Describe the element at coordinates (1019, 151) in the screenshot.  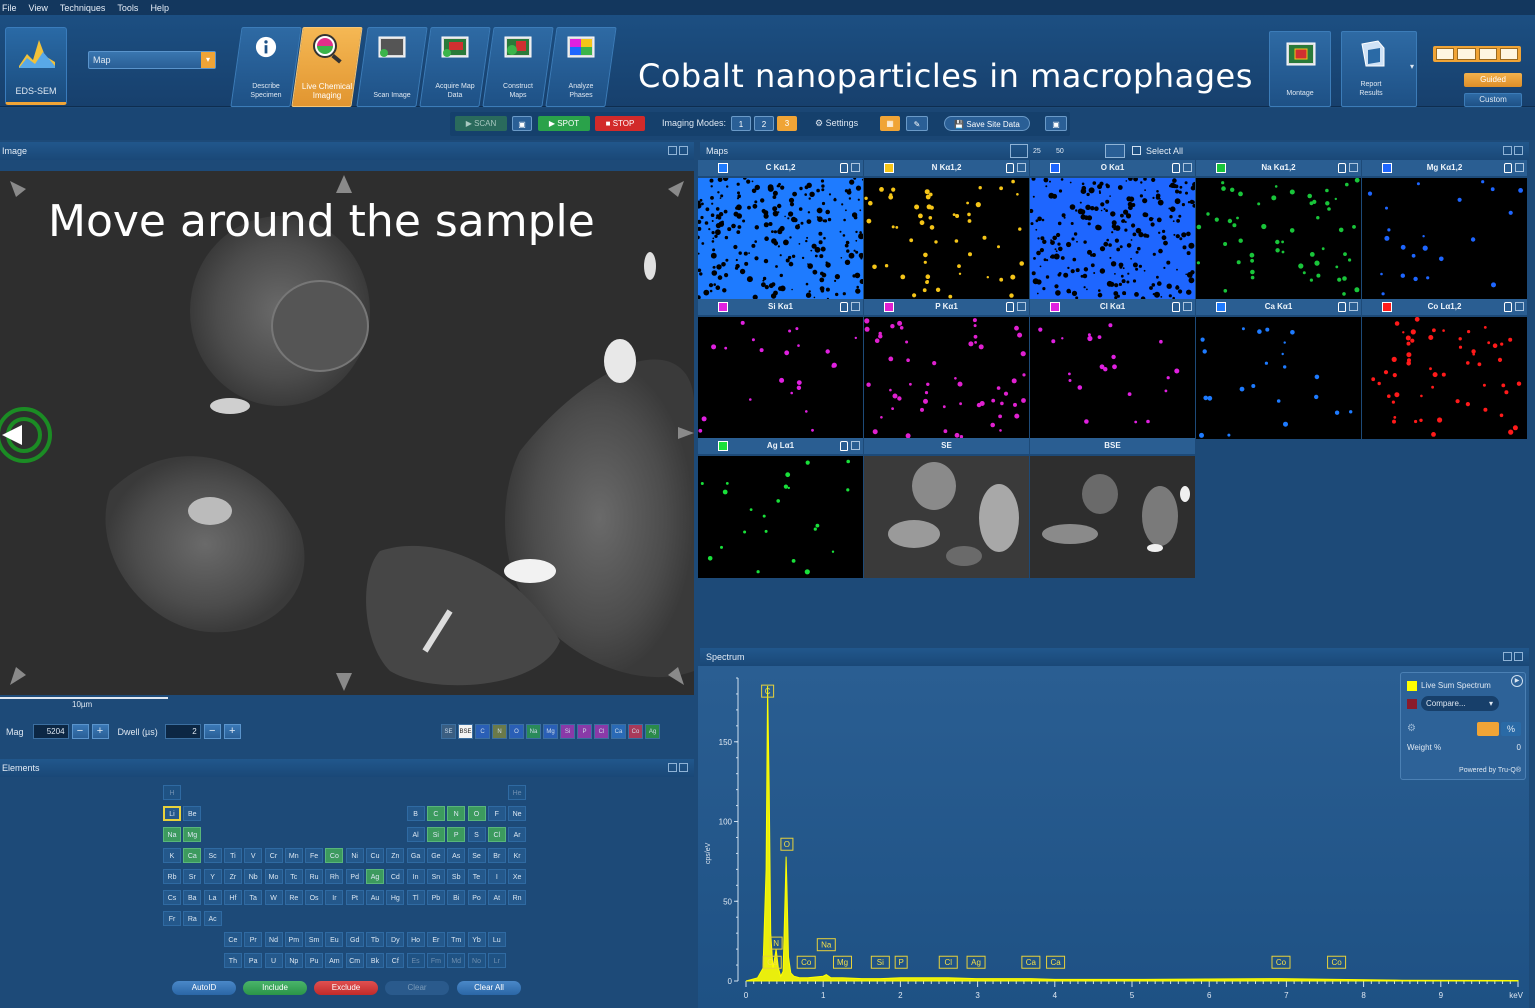
I see `line-tool-icon` at that location.